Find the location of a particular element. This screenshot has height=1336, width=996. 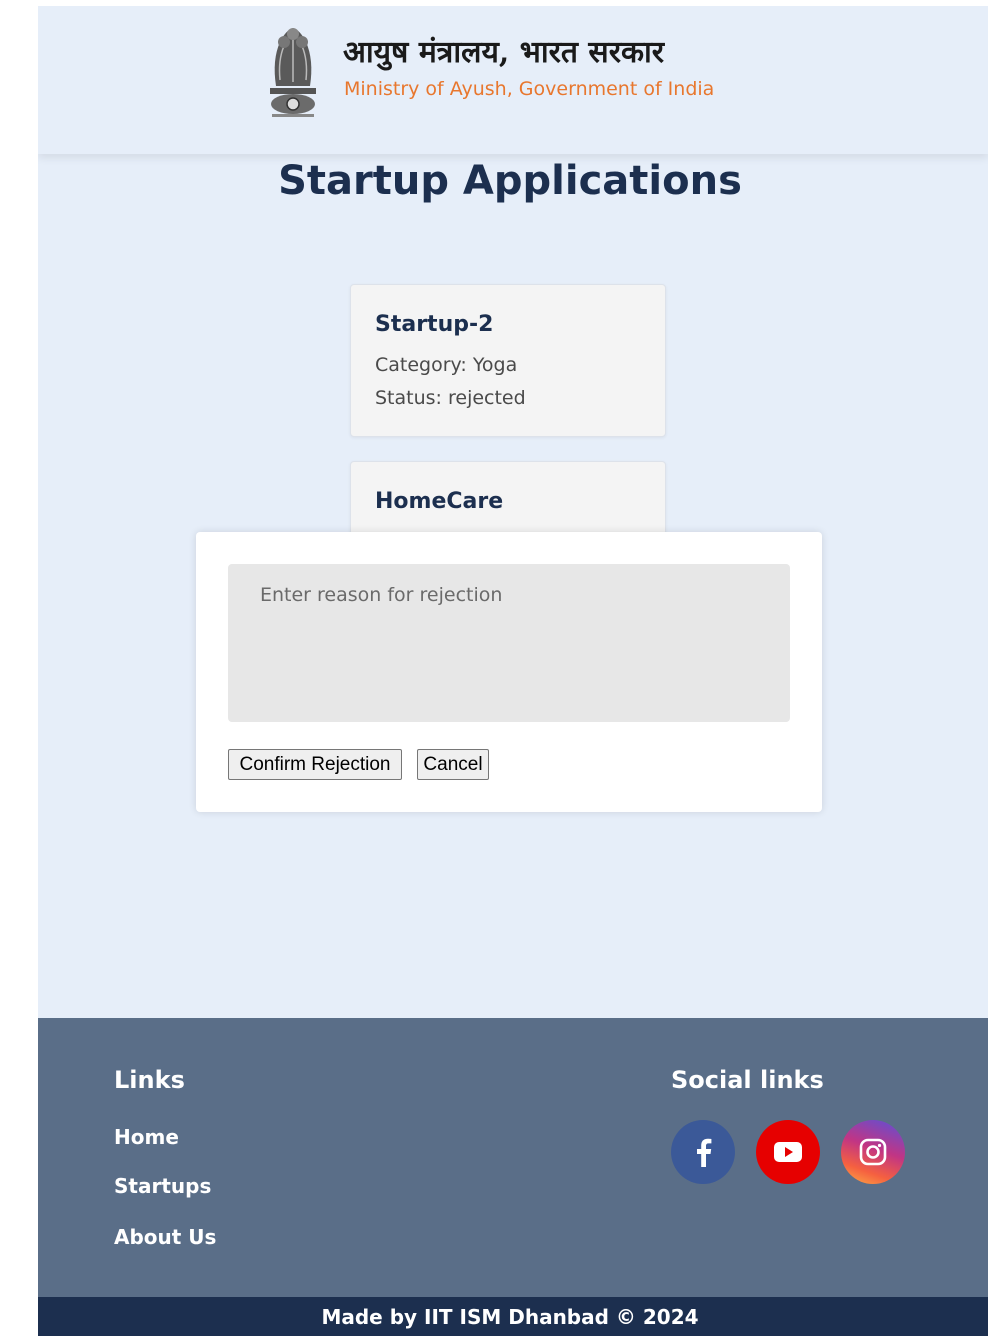

startup-status: Status: rejected is located at coordinates (450, 398).